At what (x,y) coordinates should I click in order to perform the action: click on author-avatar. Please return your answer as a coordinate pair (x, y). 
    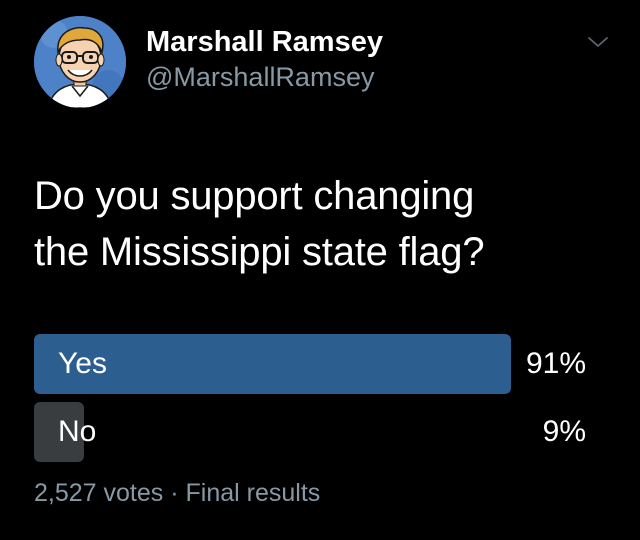
    Looking at the image, I should click on (80, 62).